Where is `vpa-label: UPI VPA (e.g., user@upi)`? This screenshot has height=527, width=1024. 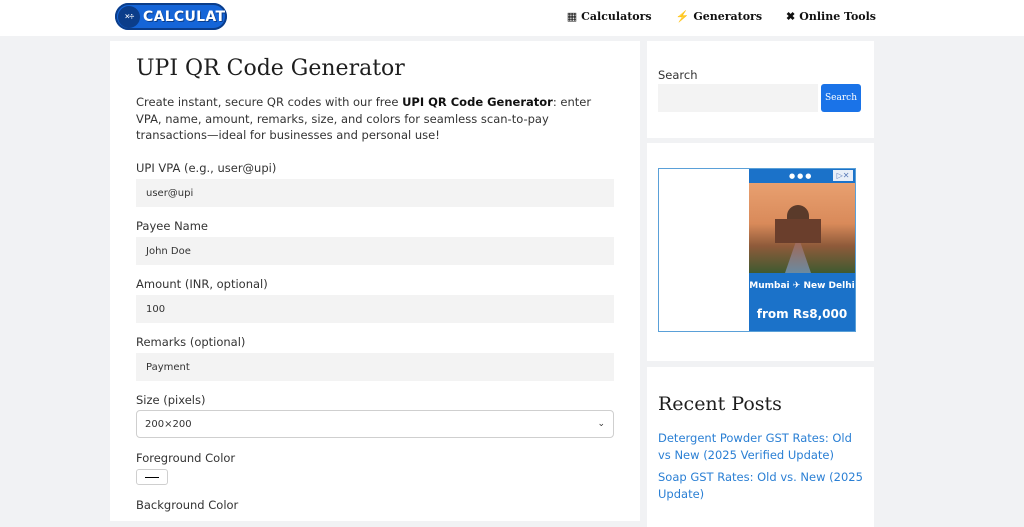
vpa-label: UPI VPA (e.g., user@upi) is located at coordinates (206, 168).